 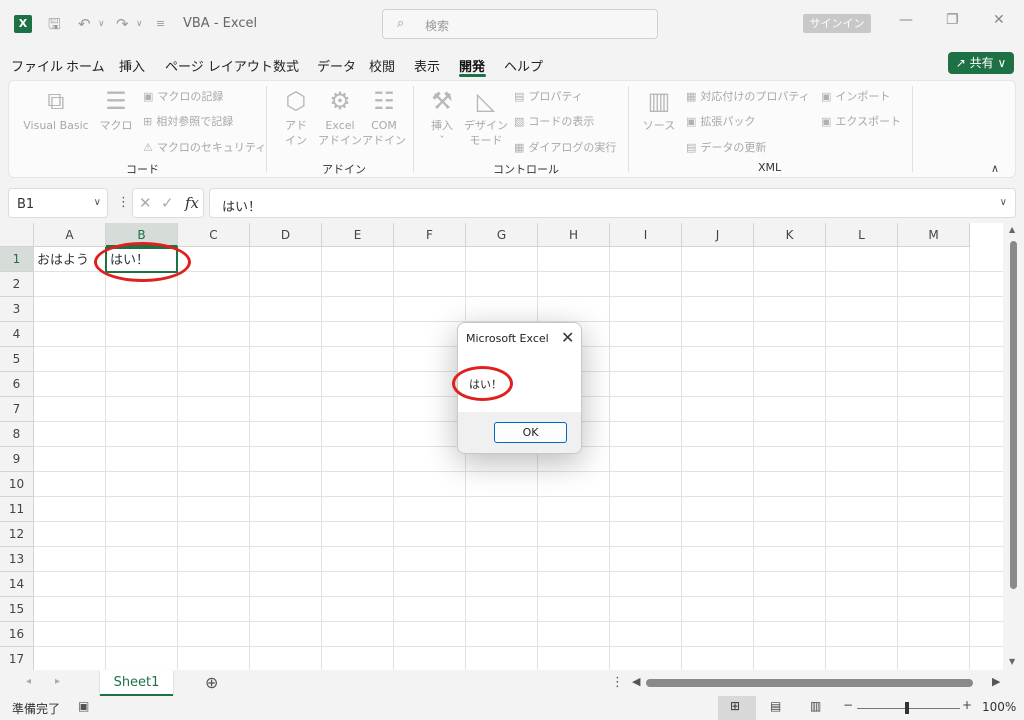 I want to click on macro-button: ☰ マクロ, so click(x=116, y=109).